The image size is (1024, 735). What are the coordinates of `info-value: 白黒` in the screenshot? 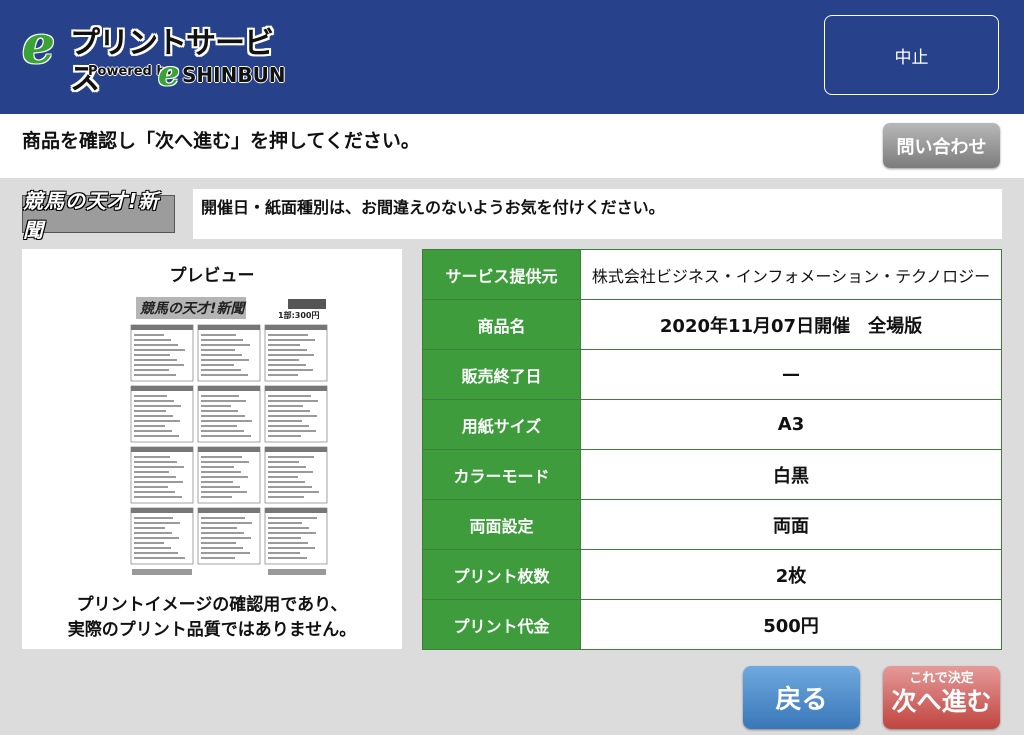 It's located at (791, 474).